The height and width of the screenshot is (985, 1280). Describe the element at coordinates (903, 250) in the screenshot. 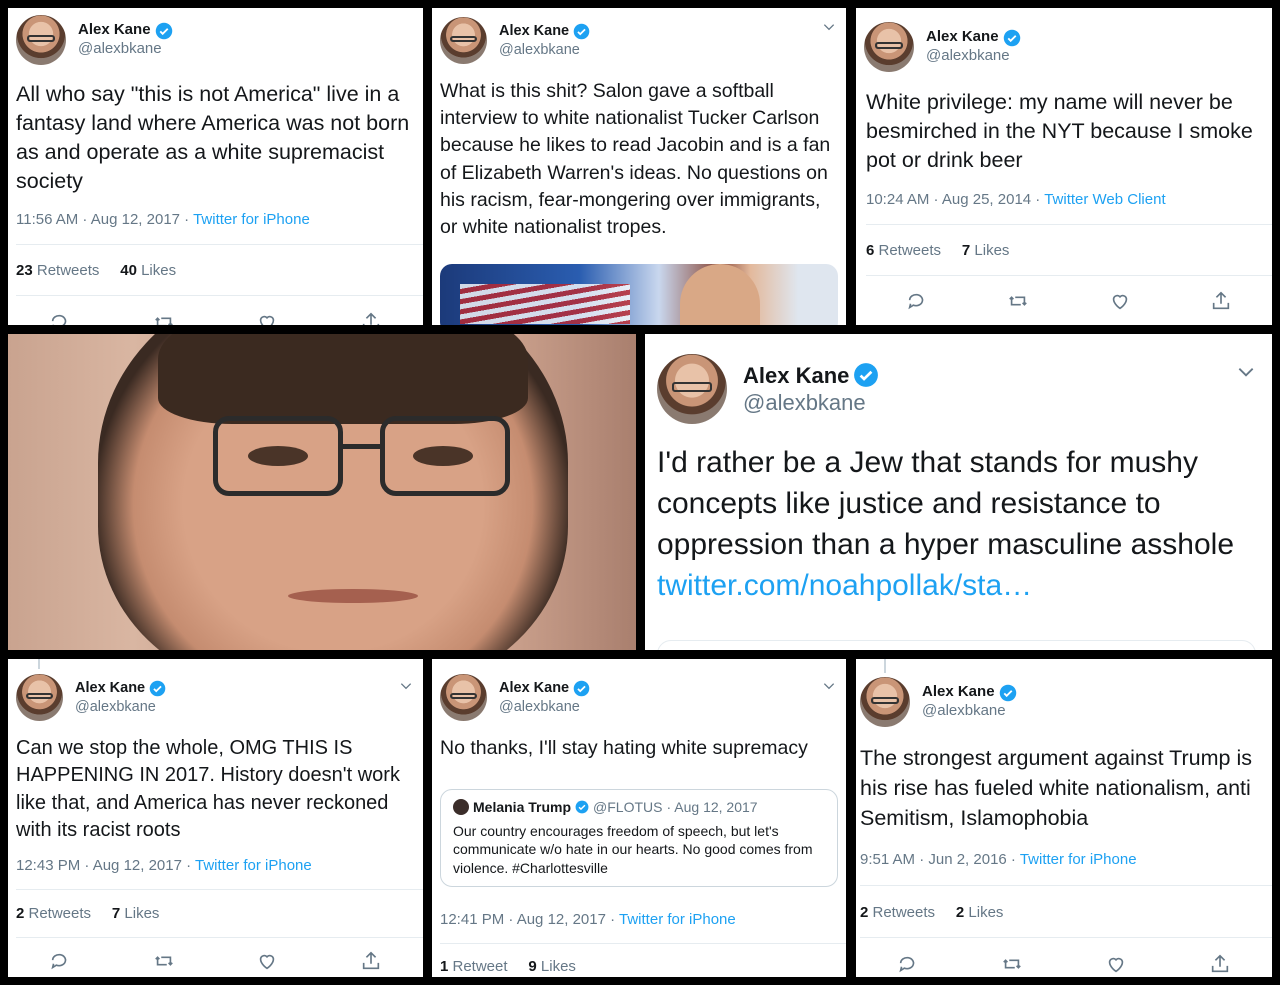

I see `retweet-count: 6 Retweets` at that location.